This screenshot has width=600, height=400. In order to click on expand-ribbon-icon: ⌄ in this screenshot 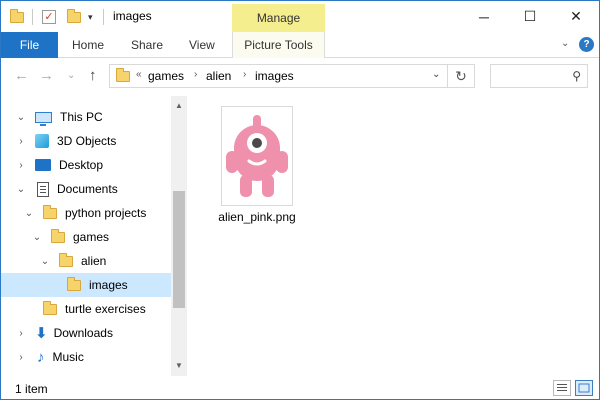, I will do `click(565, 43)`.